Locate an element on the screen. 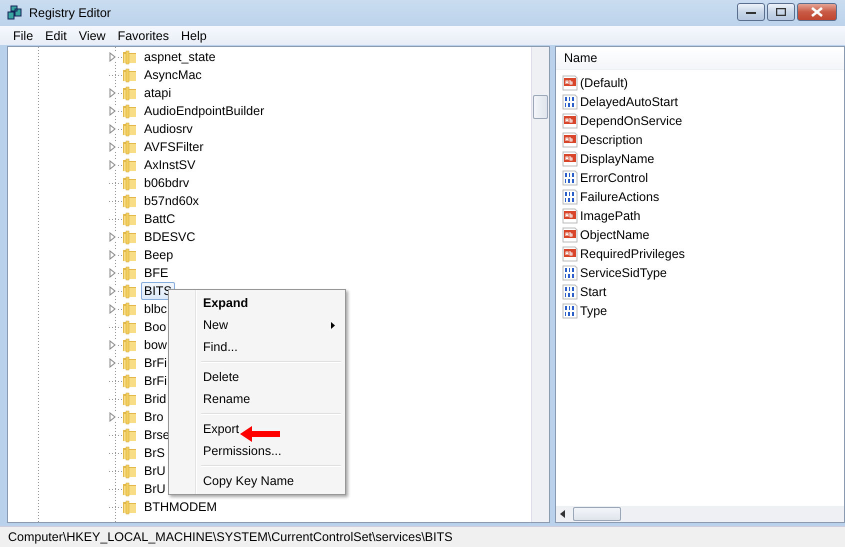 This screenshot has height=547, width=845. value-name: Description is located at coordinates (611, 139).